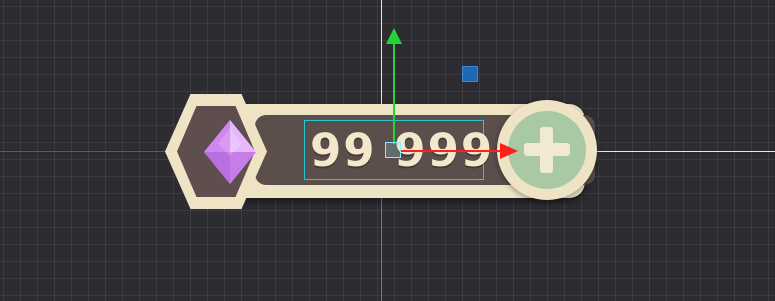  Describe the element at coordinates (470, 74) in the screenshot. I see `move-gizmo-plane-handle` at that location.